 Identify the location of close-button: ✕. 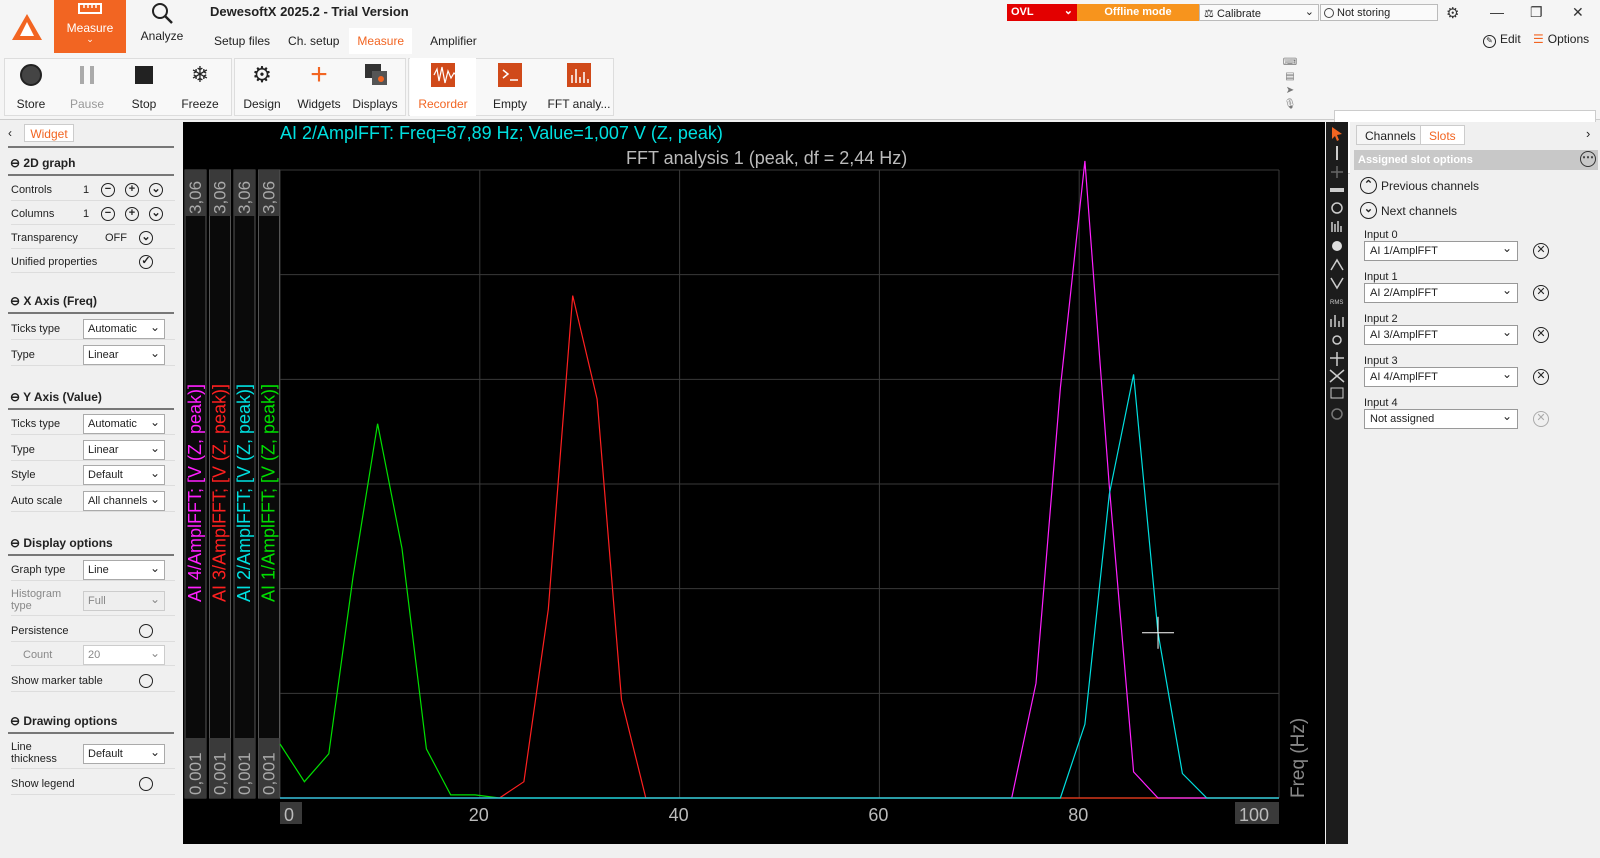
(1578, 12).